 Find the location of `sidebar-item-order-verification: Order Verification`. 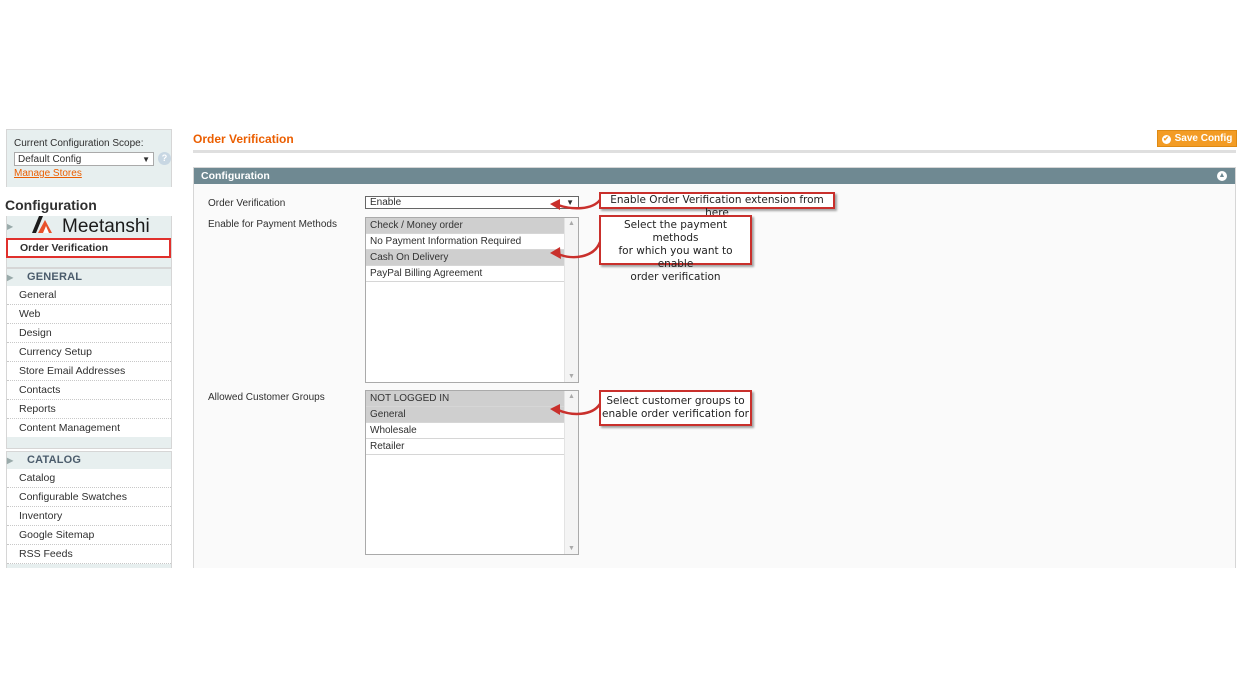

sidebar-item-order-verification: Order Verification is located at coordinates (88, 248).